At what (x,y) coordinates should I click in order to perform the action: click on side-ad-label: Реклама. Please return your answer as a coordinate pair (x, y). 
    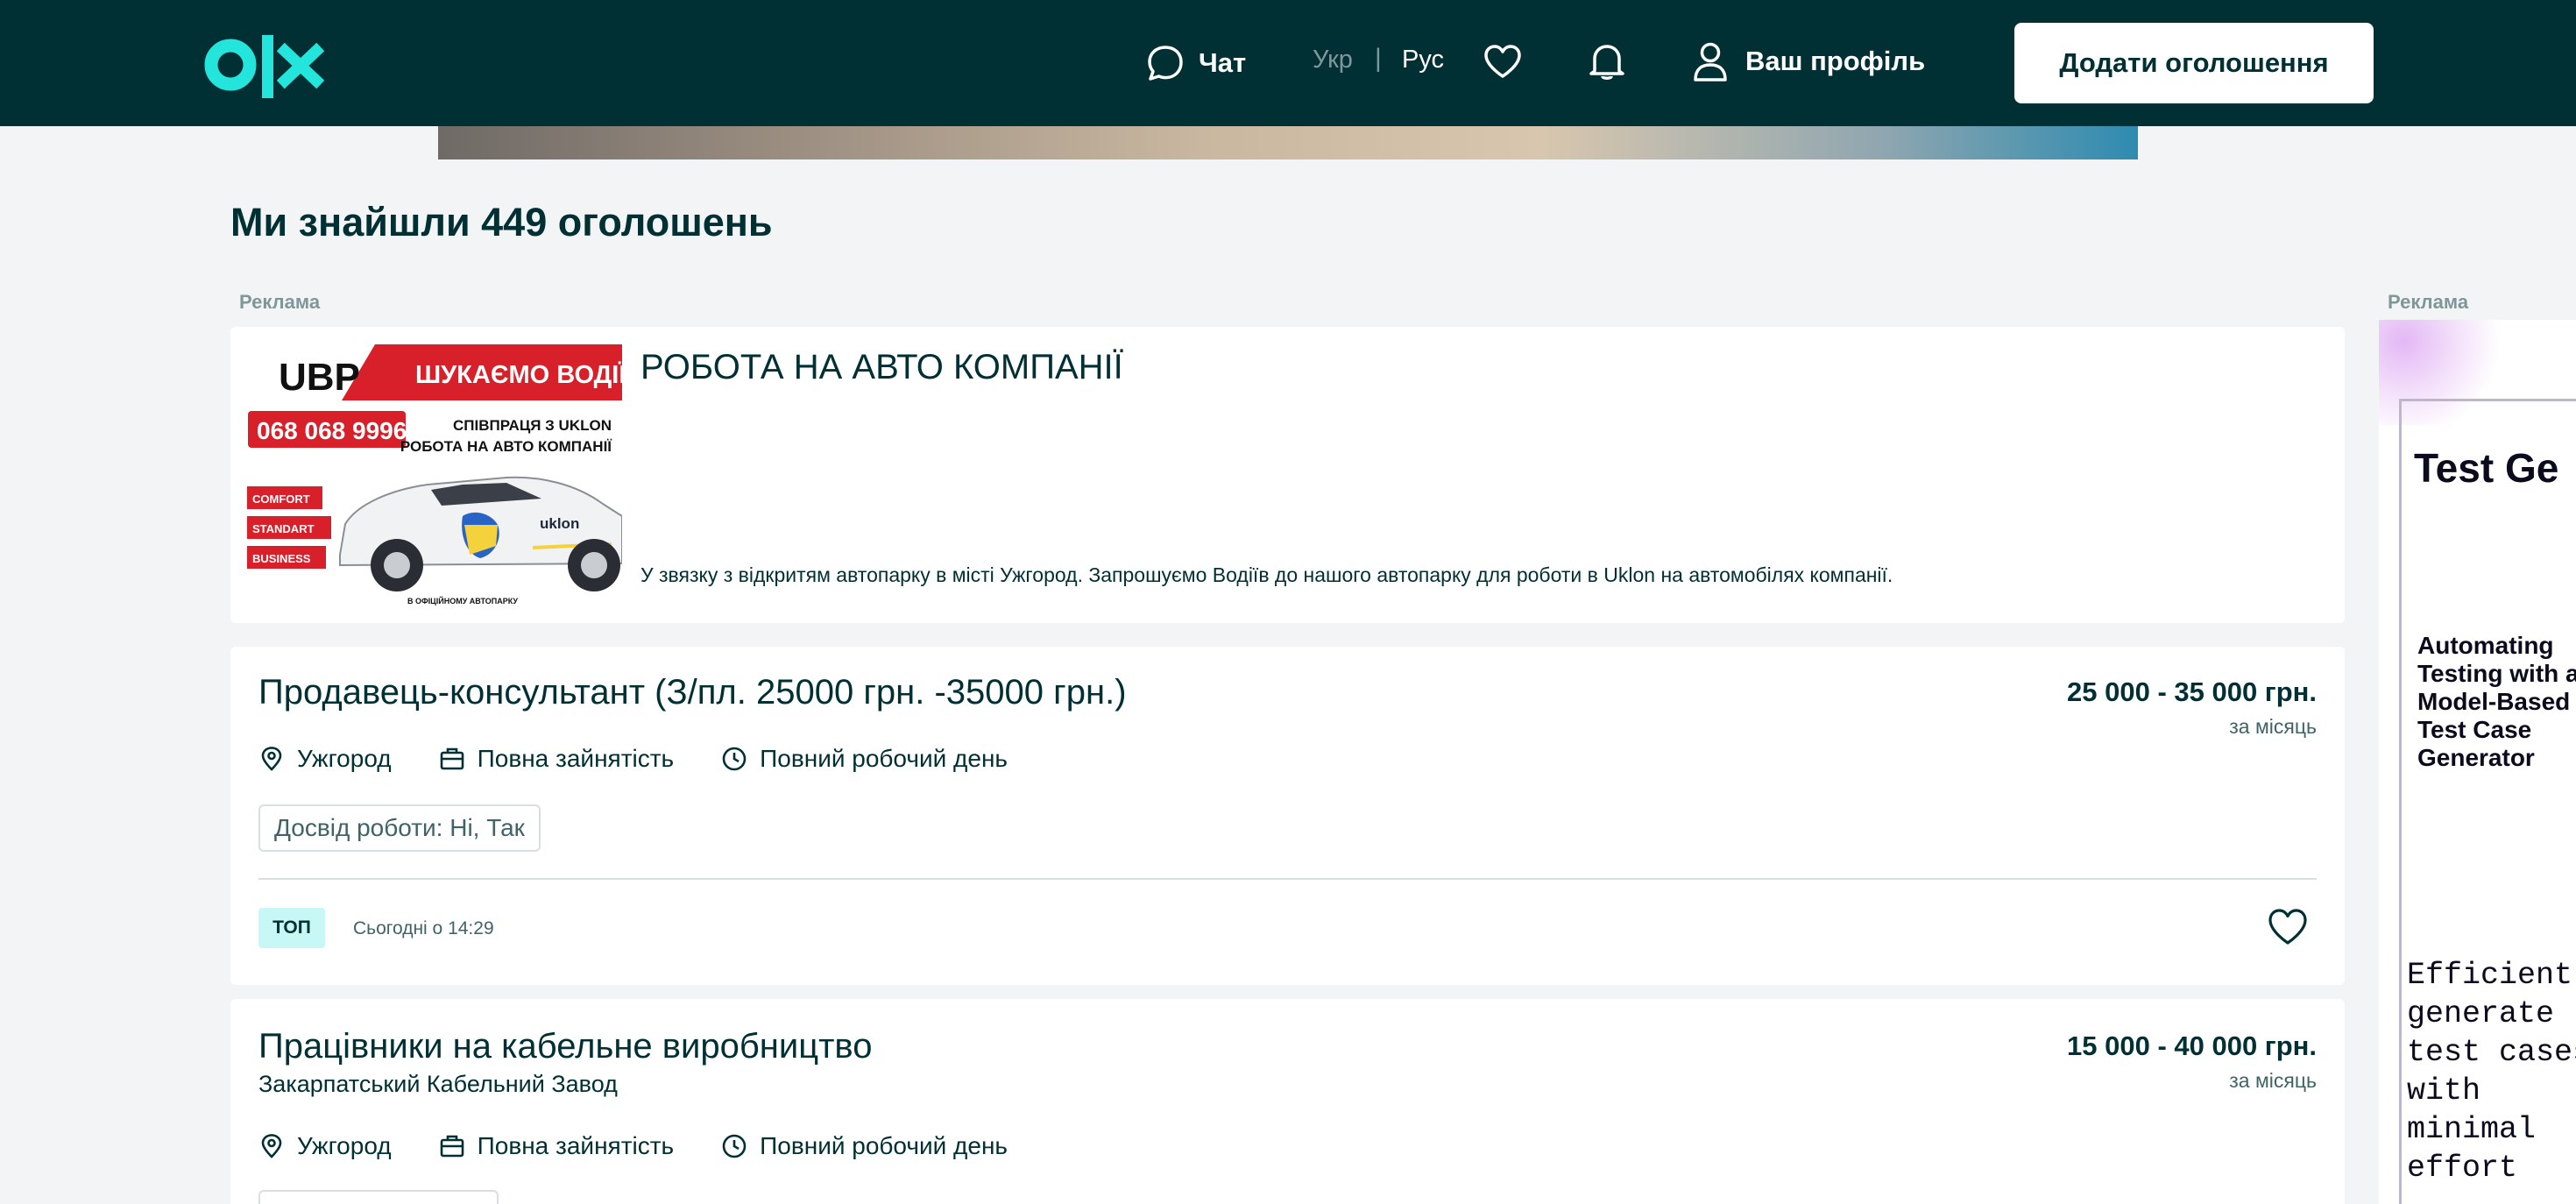
    Looking at the image, I should click on (2428, 302).